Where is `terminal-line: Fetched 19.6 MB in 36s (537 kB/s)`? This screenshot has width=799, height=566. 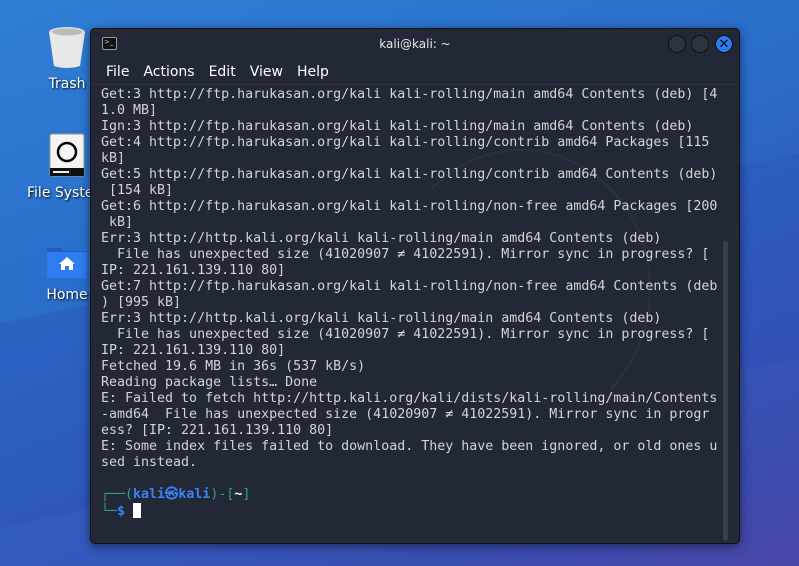
terminal-line: Fetched 19.6 MB in 36s (537 kB/s) is located at coordinates (233, 366).